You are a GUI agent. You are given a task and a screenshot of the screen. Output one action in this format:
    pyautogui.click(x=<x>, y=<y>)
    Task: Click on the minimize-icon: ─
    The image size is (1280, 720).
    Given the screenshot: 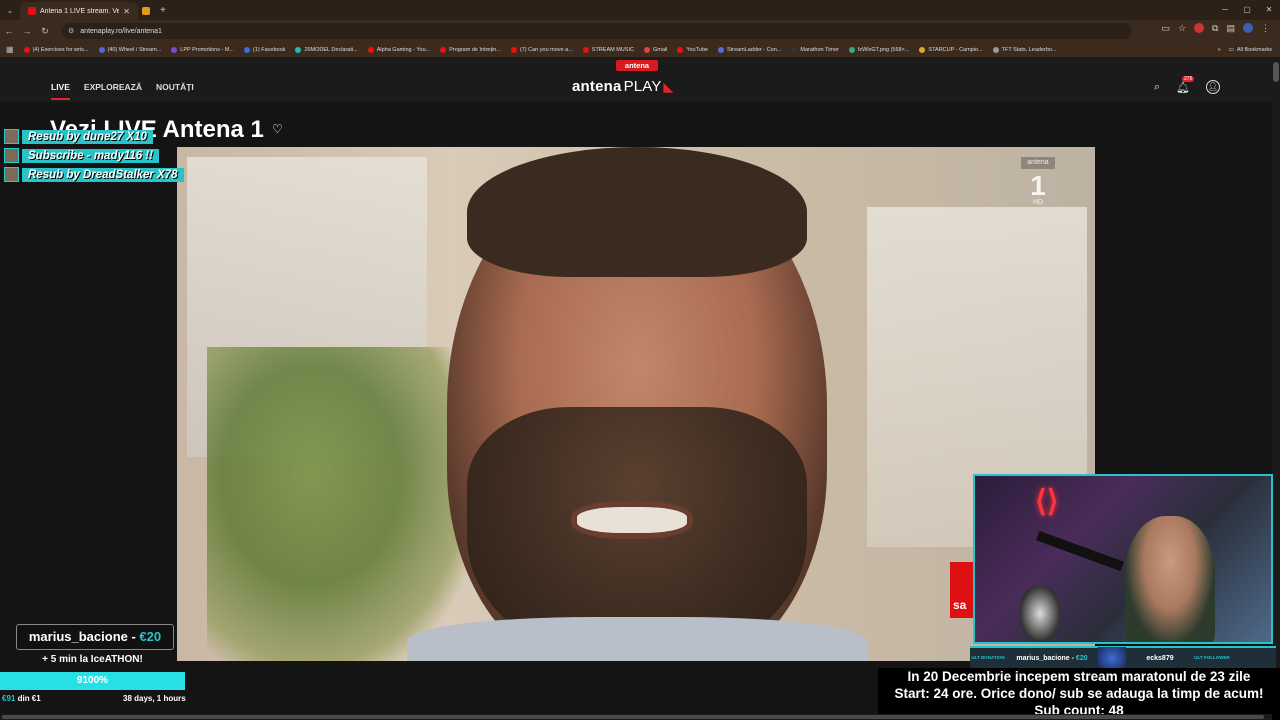 What is the action you would take?
    pyautogui.click(x=1225, y=10)
    